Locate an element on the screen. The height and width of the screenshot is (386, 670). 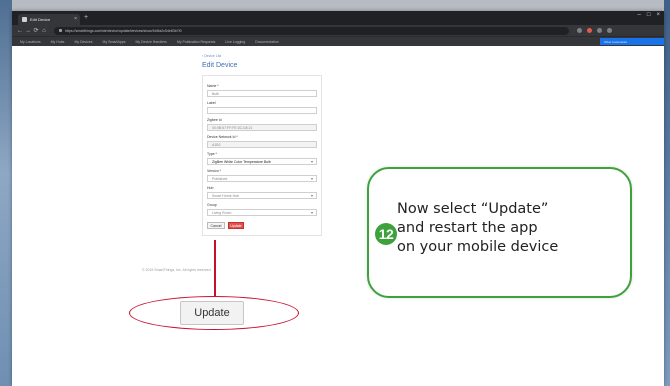
type-label: Type * is located at coordinates (212, 154).